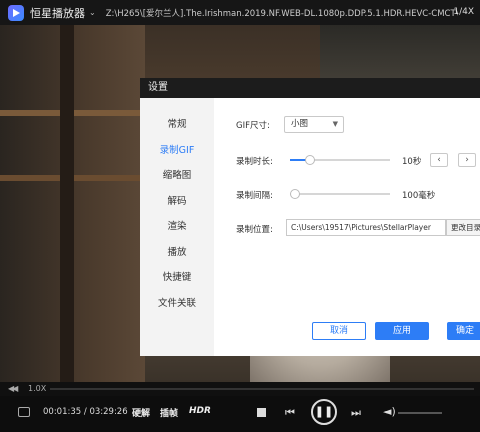  What do you see at coordinates (254, 196) in the screenshot?
I see `interval-label: 录制间隔:` at bounding box center [254, 196].